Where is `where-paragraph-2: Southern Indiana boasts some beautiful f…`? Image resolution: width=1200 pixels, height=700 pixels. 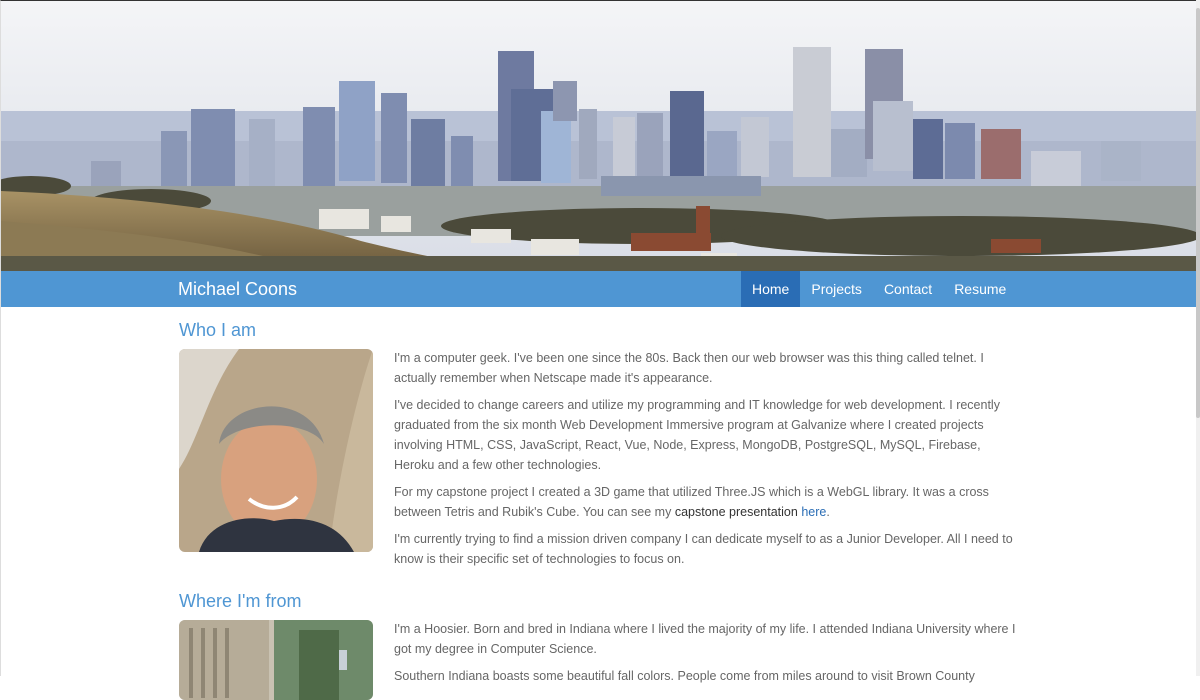
where-paragraph-2: Southern Indiana boasts some beautiful f… is located at coordinates (684, 676).